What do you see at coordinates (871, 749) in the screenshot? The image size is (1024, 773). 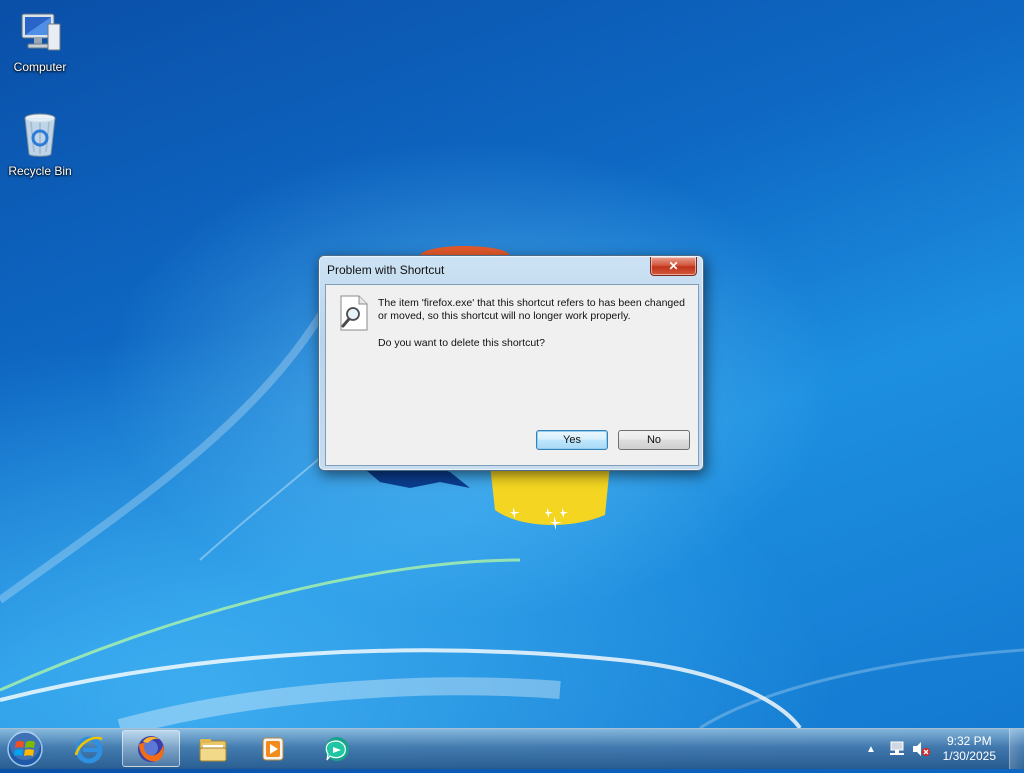 I see `show-hidden-icons-icon: ▲` at bounding box center [871, 749].